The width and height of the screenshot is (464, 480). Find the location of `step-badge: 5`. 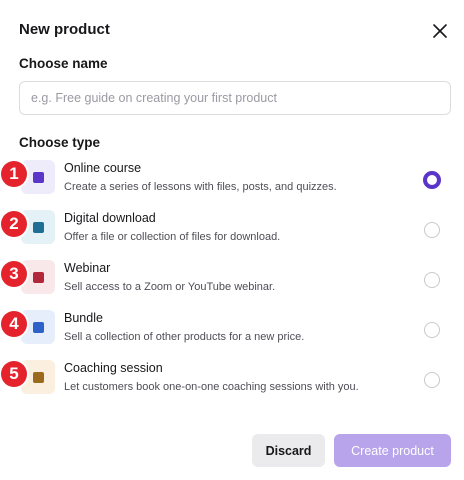

step-badge: 5 is located at coordinates (14, 374).